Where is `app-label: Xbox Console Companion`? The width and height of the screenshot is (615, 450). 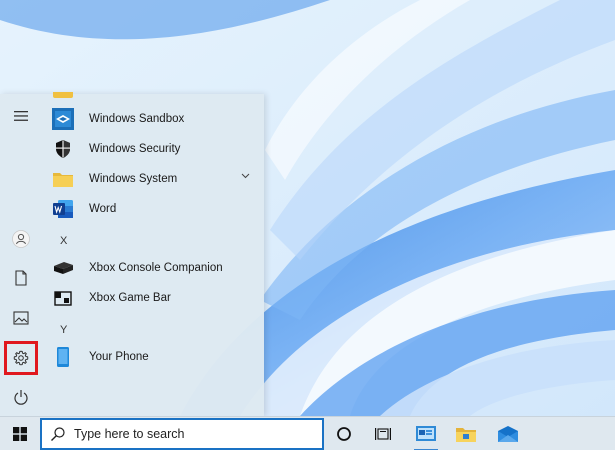
app-label: Xbox Console Companion is located at coordinates (156, 268).